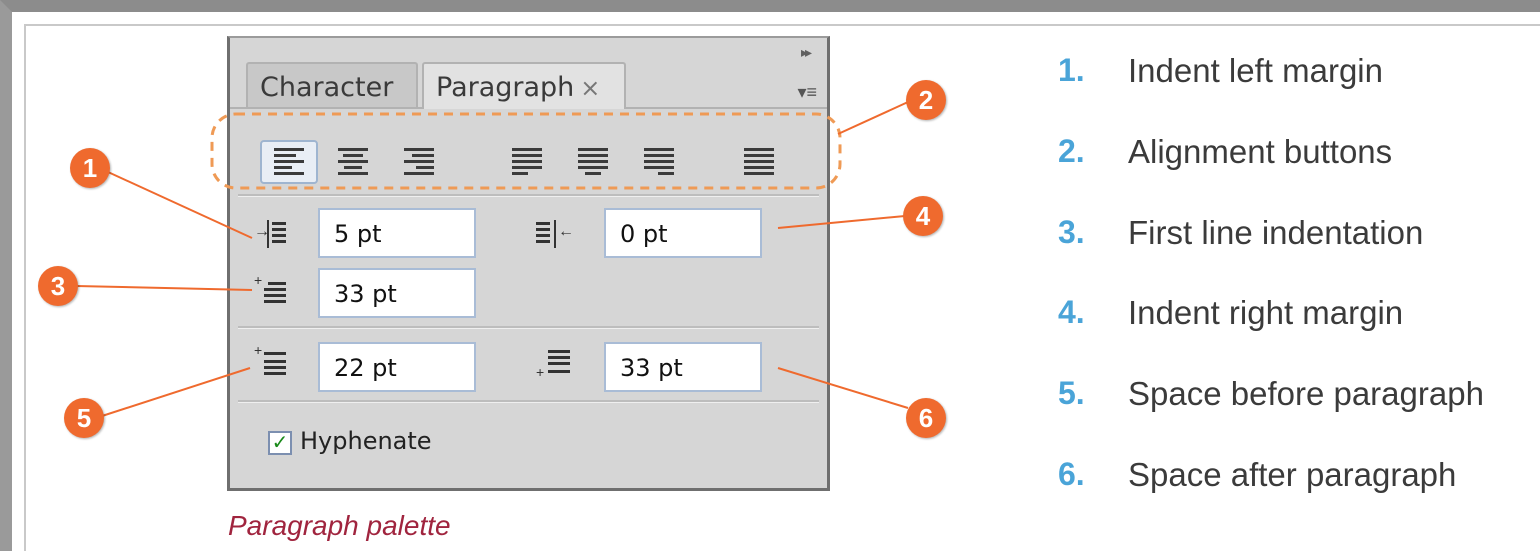 The image size is (1540, 551). What do you see at coordinates (1071, 474) in the screenshot?
I see `legend-number: 6.` at bounding box center [1071, 474].